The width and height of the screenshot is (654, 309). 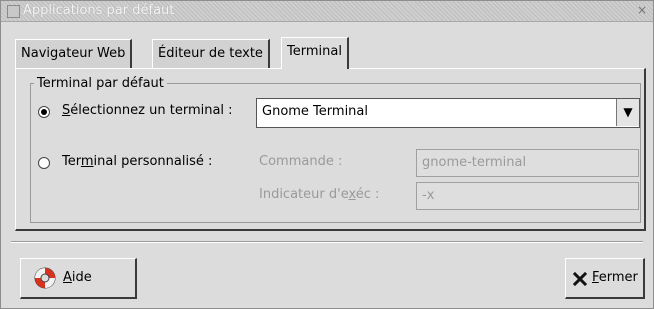 What do you see at coordinates (642, 10) in the screenshot?
I see `close-window-icon: ×` at bounding box center [642, 10].